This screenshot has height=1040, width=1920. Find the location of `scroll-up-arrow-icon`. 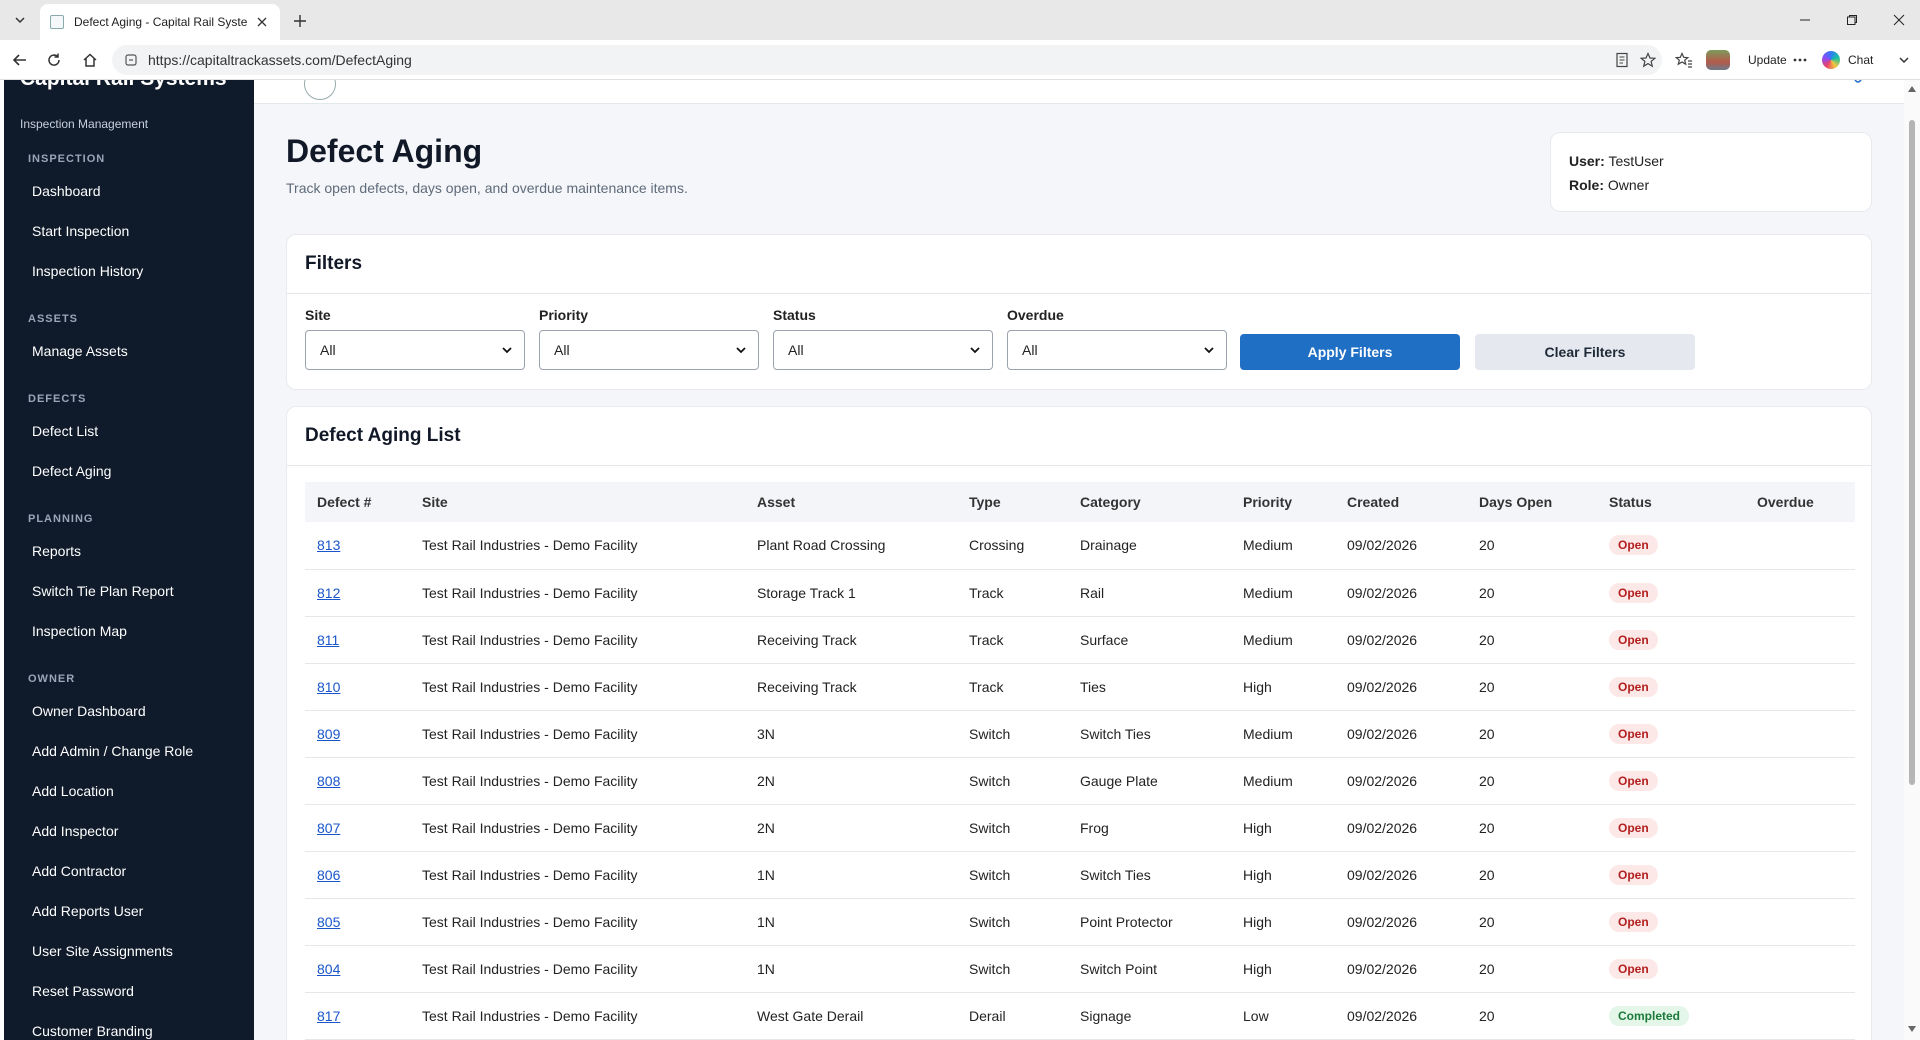

scroll-up-arrow-icon is located at coordinates (1912, 89).